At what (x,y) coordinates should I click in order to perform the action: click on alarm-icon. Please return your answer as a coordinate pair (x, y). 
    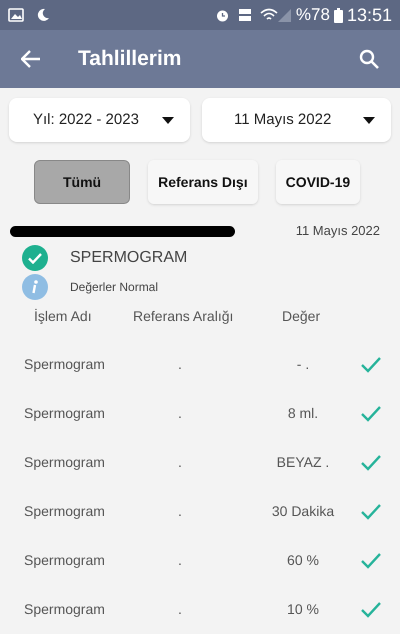
    Looking at the image, I should click on (222, 15).